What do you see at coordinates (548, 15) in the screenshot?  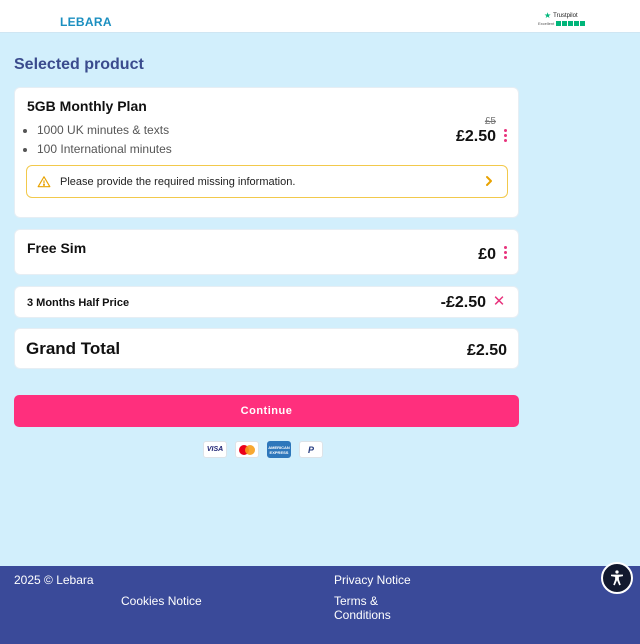 I see `trustpilot-star-icon: ★` at bounding box center [548, 15].